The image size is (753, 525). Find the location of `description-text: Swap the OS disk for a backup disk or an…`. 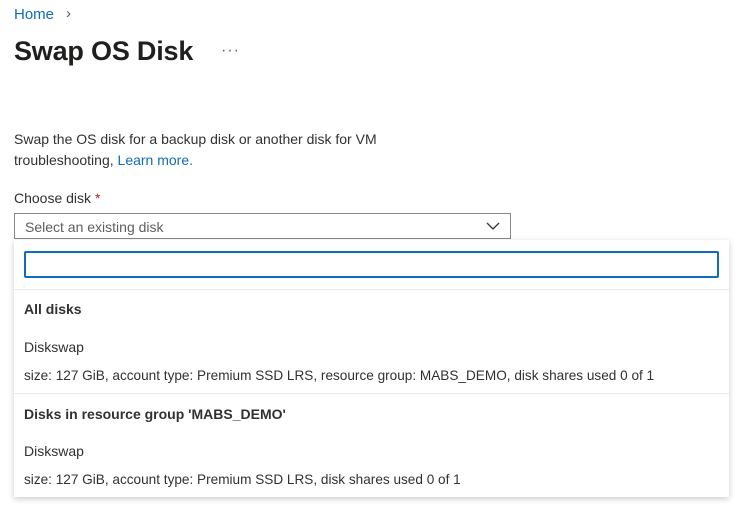

description-text: Swap the OS disk for a backup disk or an… is located at coordinates (195, 149).